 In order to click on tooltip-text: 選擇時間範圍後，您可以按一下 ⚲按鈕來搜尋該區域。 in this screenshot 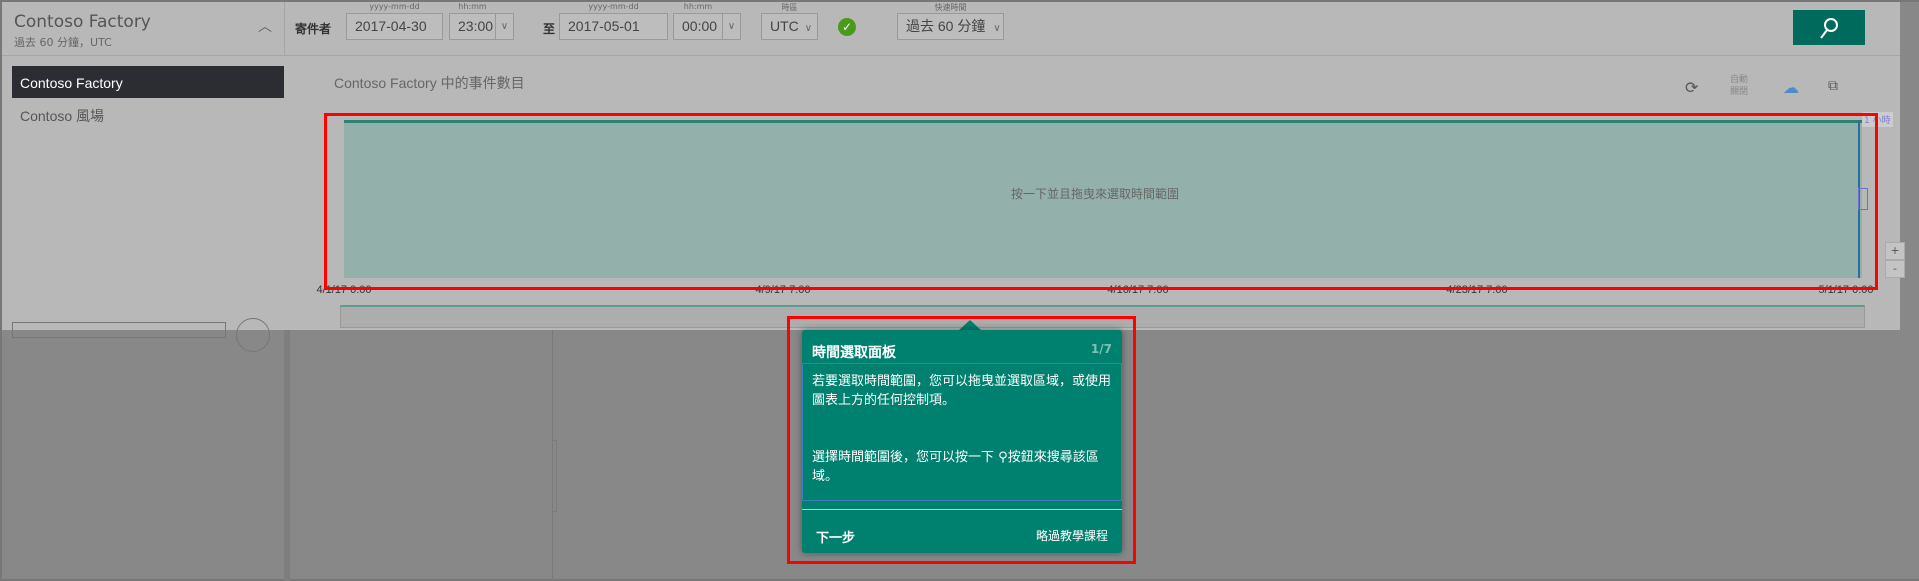, I will do `click(962, 467)`.